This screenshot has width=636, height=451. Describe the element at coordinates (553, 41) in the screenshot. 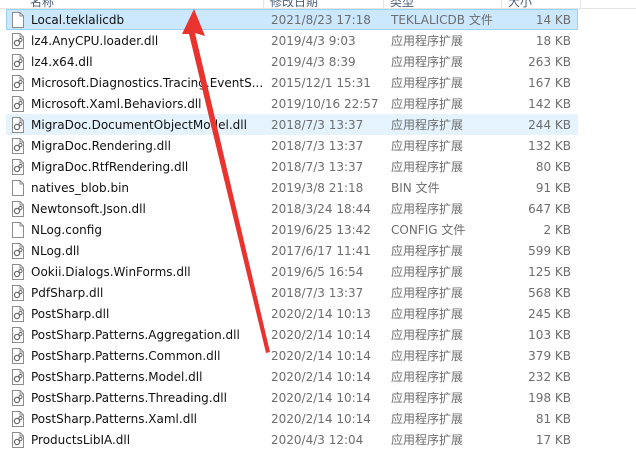

I see `file-size: 18 KB` at that location.